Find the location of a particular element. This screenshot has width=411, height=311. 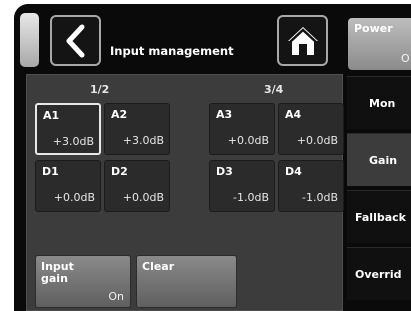

input-gain-value: On is located at coordinates (116, 296).